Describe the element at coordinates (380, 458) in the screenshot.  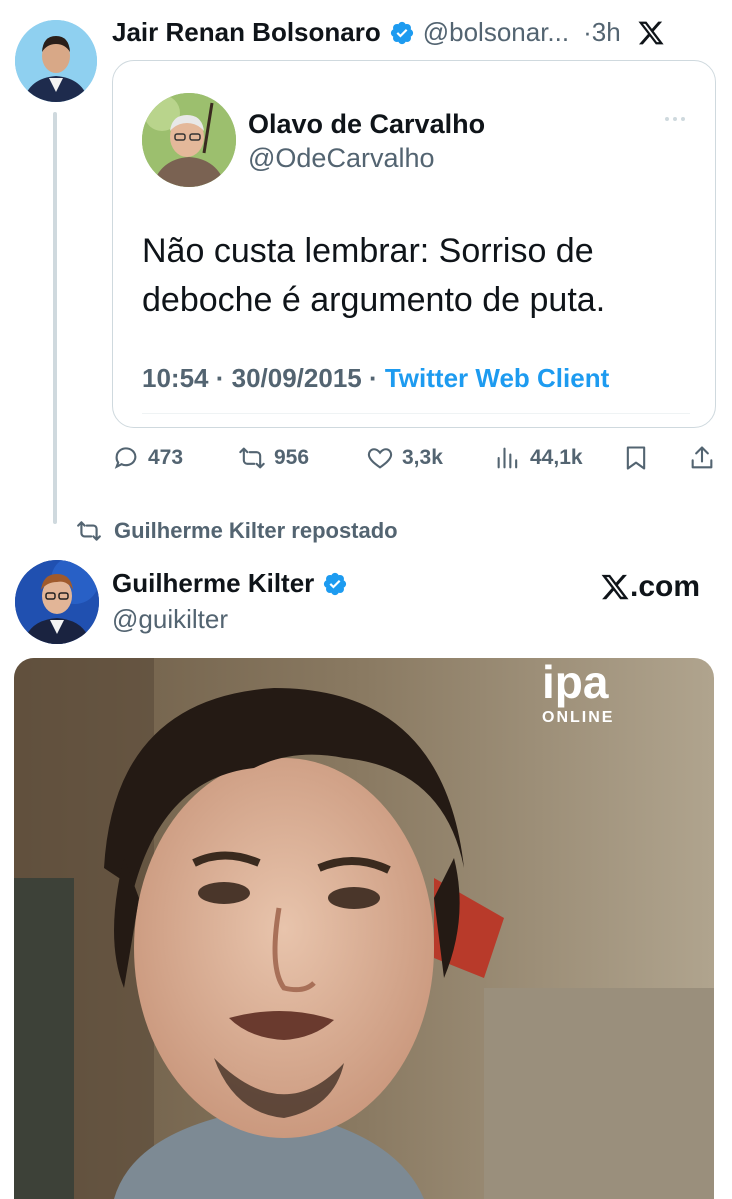
I see `heart-icon` at that location.